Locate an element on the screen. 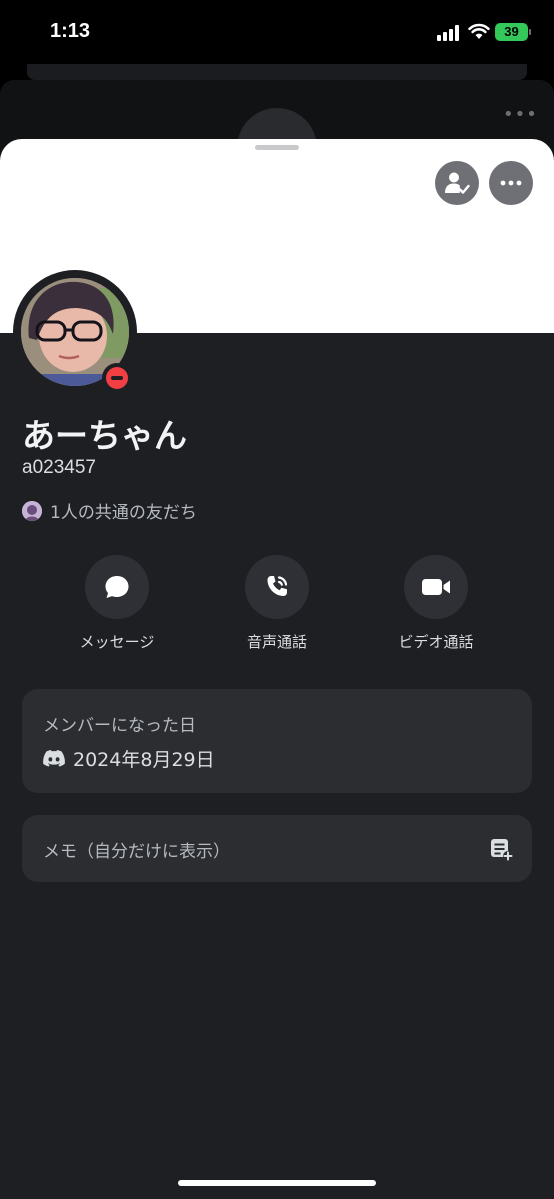  phone-call-icon is located at coordinates (277, 586).